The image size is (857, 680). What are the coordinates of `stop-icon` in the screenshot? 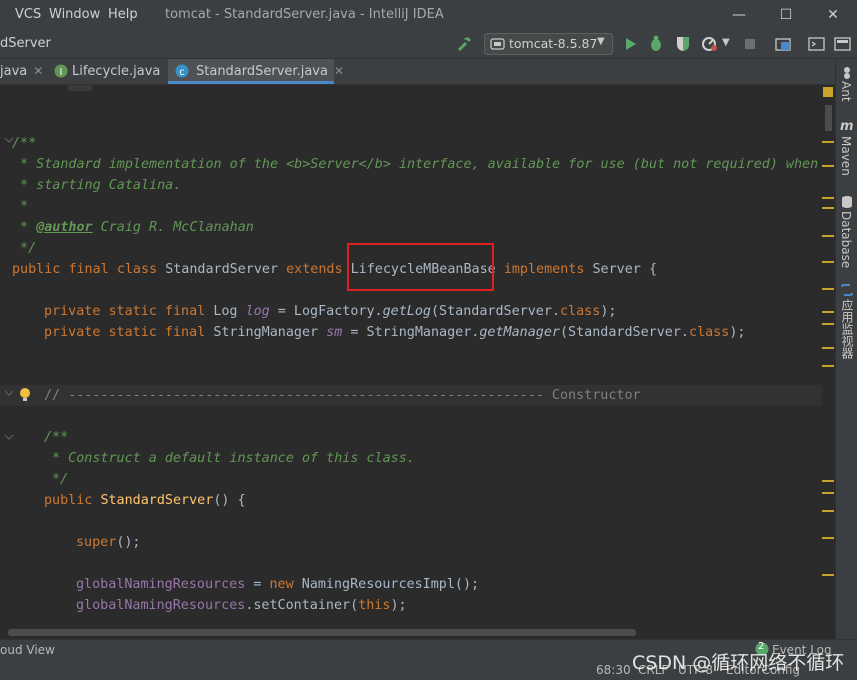 It's located at (750, 44).